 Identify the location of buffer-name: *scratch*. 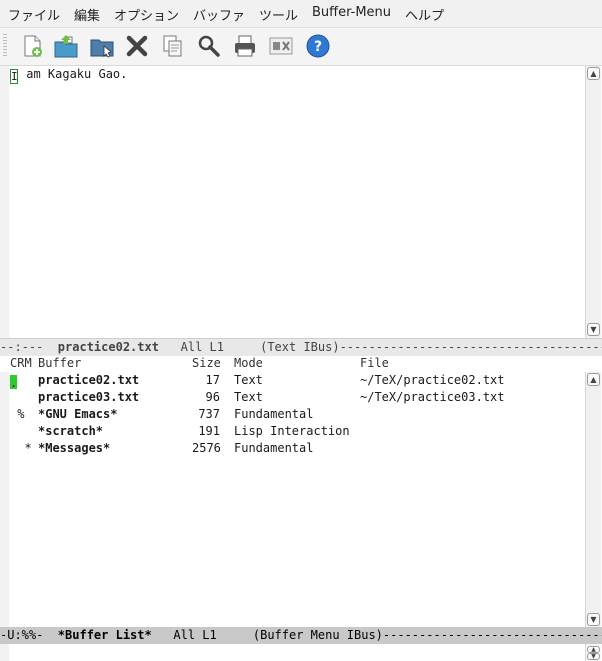
(70, 431).